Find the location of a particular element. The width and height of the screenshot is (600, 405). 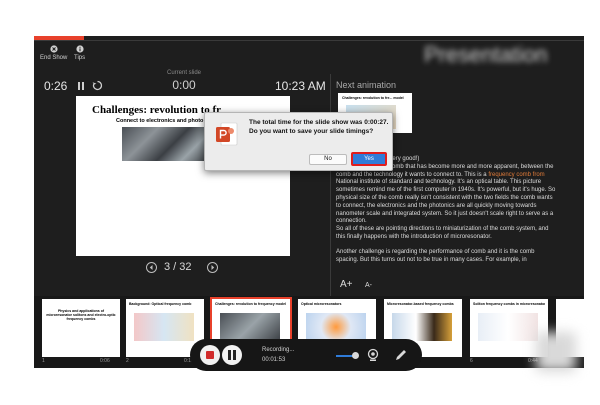

thumb-title: Microresonator-based frequency combs is located at coordinates (420, 304).